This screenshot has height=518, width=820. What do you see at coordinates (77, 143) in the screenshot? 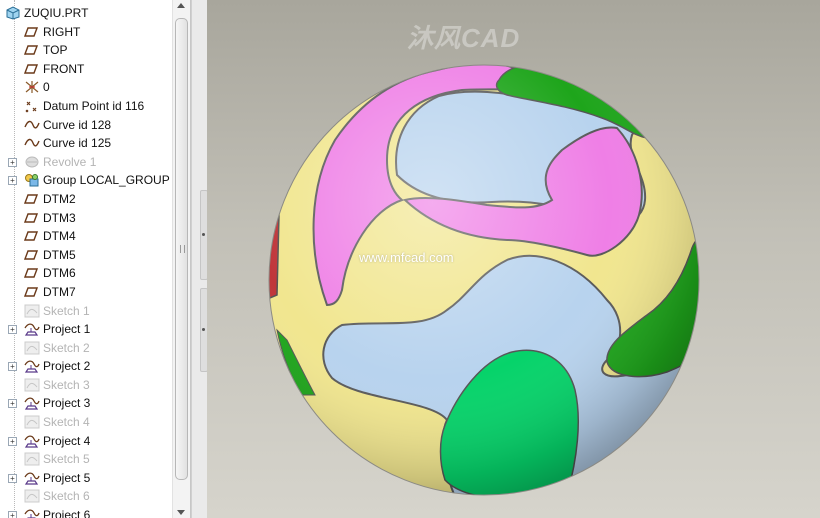
I see `tree-item-label: Curve id 125` at bounding box center [77, 143].